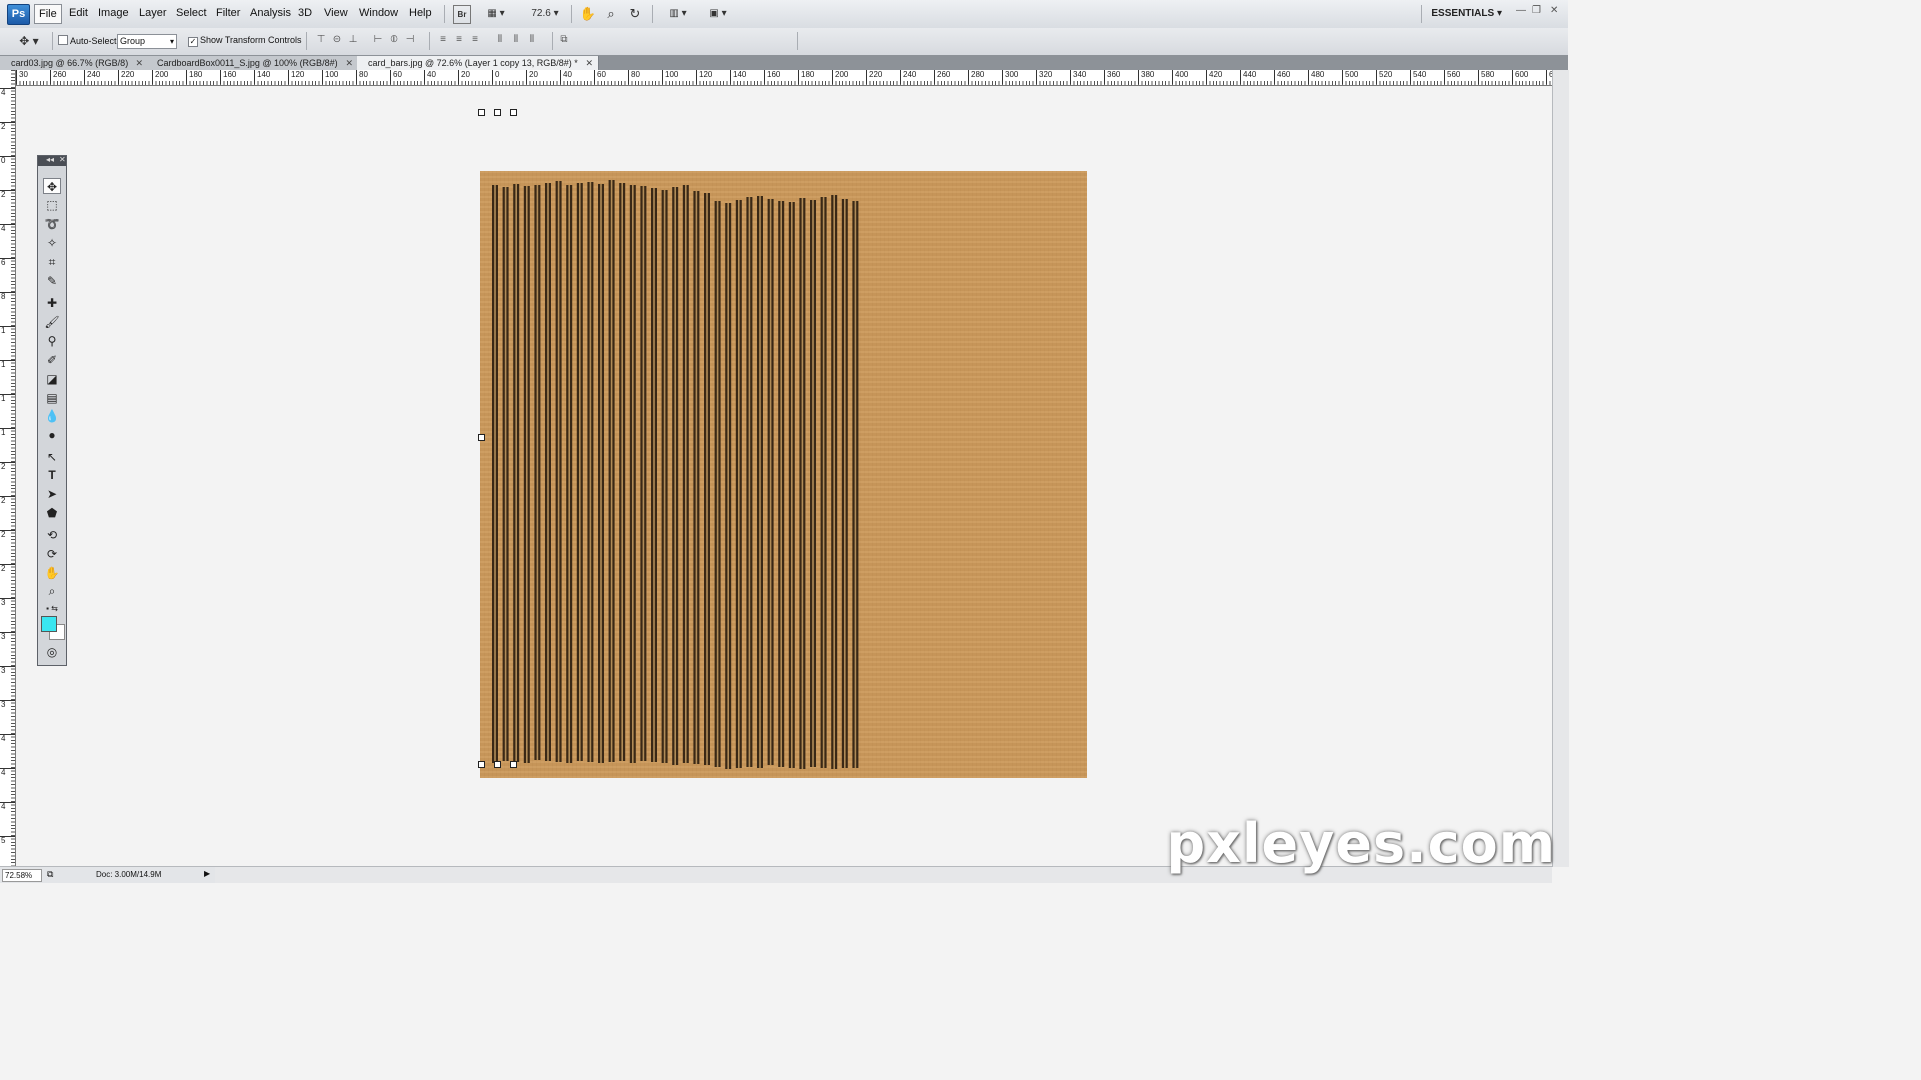  What do you see at coordinates (52, 398) in the screenshot?
I see `gradient-icon: ▤` at bounding box center [52, 398].